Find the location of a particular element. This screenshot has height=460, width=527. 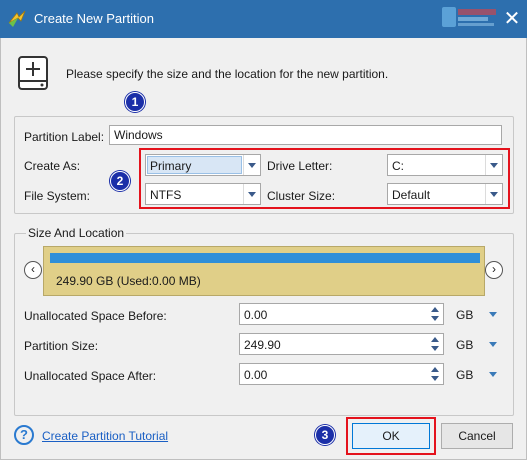

prev-partition-button: ‹ is located at coordinates (33, 270).